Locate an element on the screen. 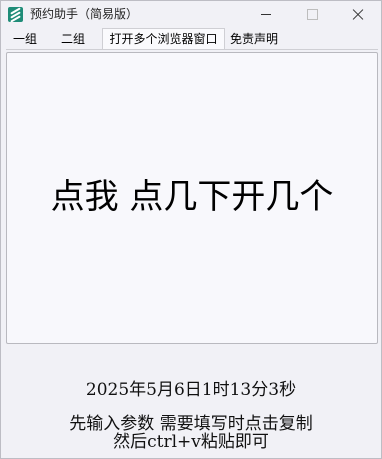 This screenshot has height=459, width=382. minimize-button is located at coordinates (266, 14).